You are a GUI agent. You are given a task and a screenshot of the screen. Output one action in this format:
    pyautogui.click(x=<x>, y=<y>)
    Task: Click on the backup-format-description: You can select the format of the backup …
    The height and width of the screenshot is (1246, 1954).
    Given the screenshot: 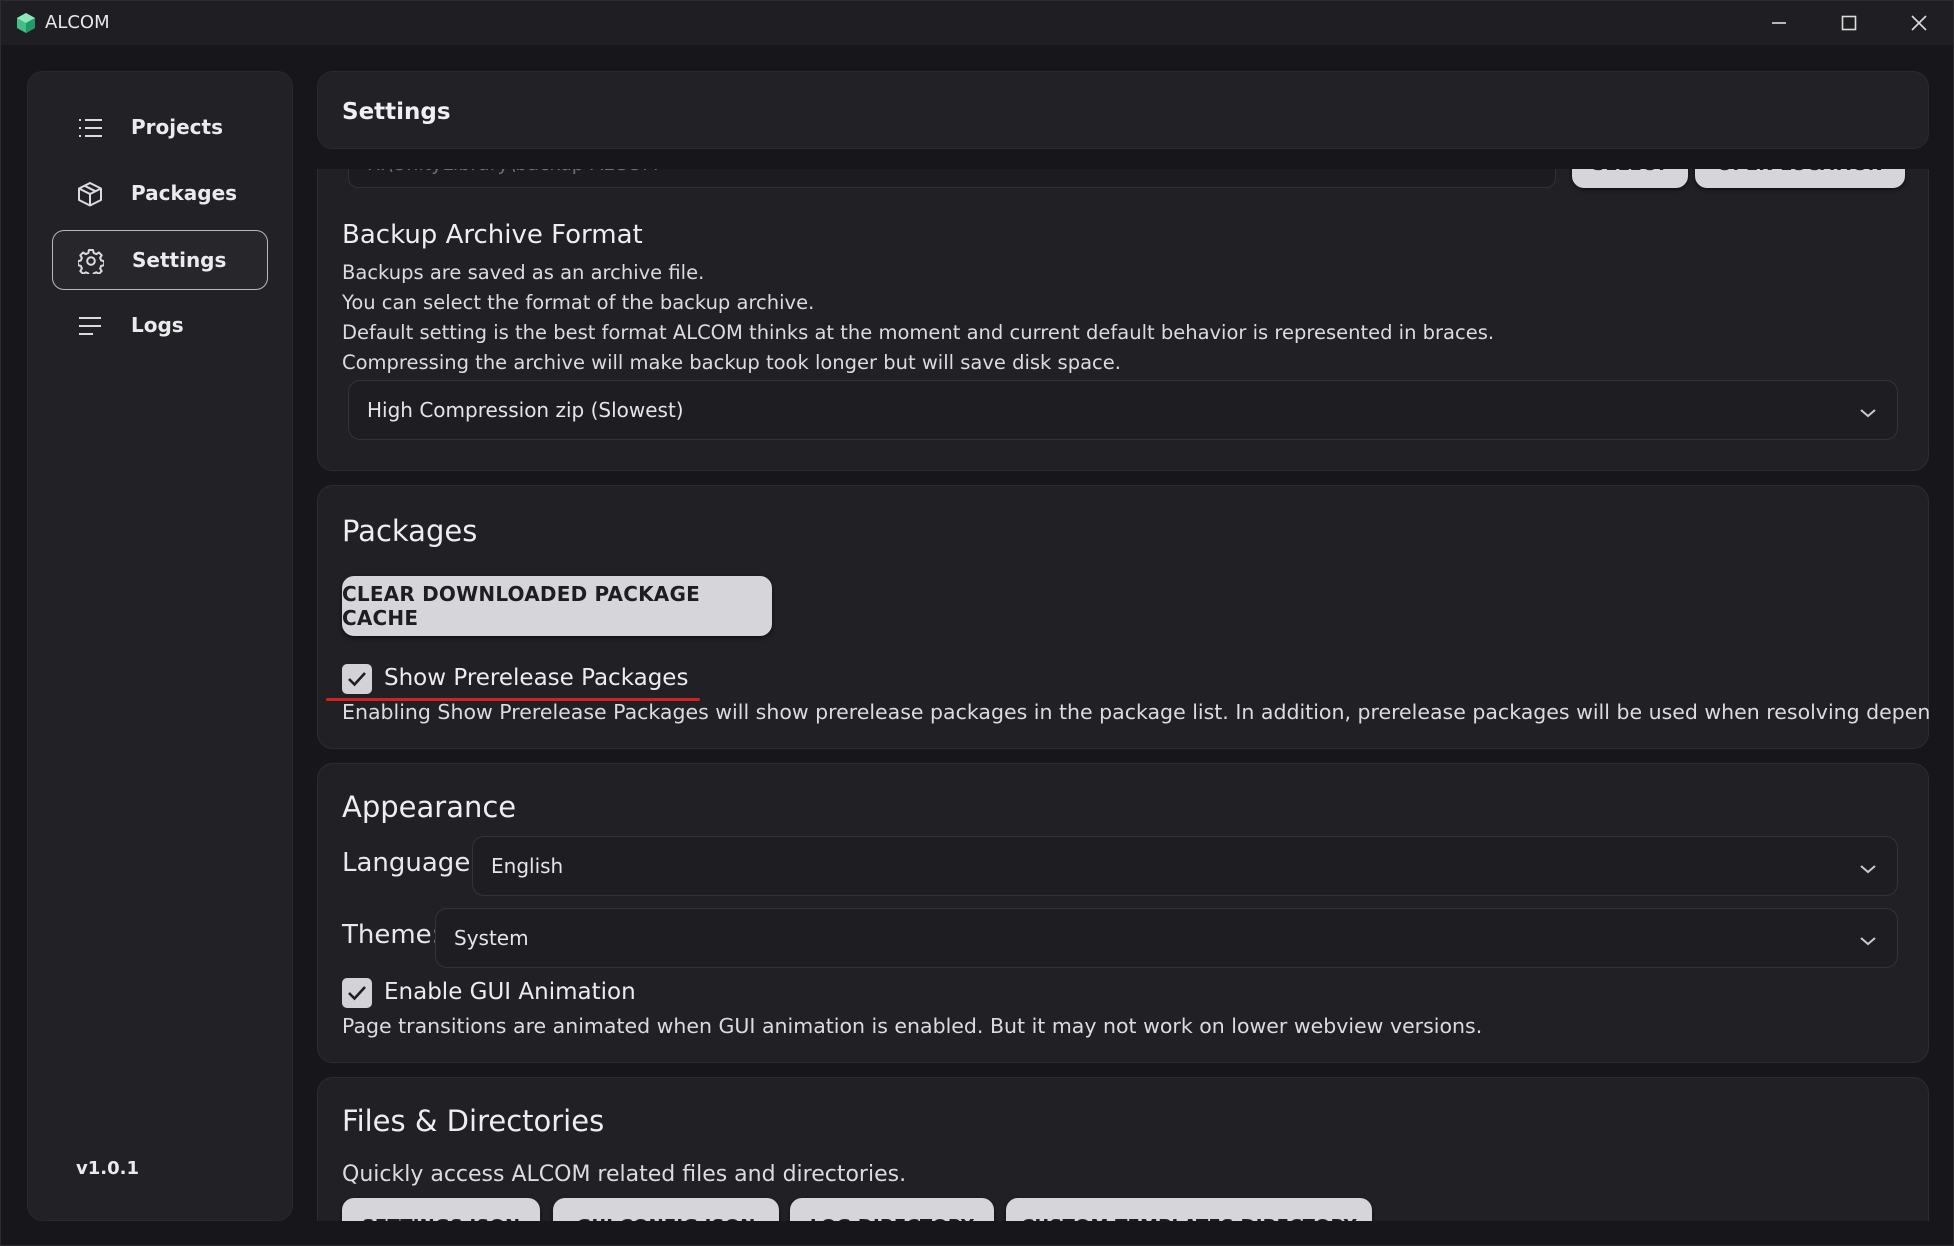 What is the action you would take?
    pyautogui.click(x=578, y=302)
    